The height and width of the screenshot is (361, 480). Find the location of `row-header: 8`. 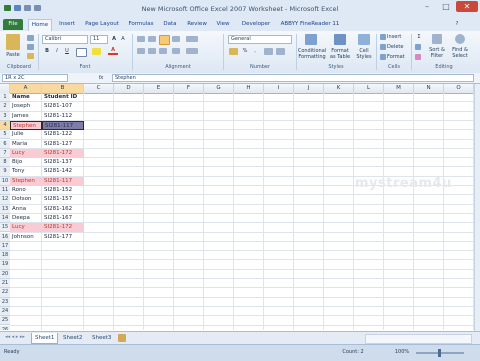

row-header: 8 is located at coordinates (5, 163).